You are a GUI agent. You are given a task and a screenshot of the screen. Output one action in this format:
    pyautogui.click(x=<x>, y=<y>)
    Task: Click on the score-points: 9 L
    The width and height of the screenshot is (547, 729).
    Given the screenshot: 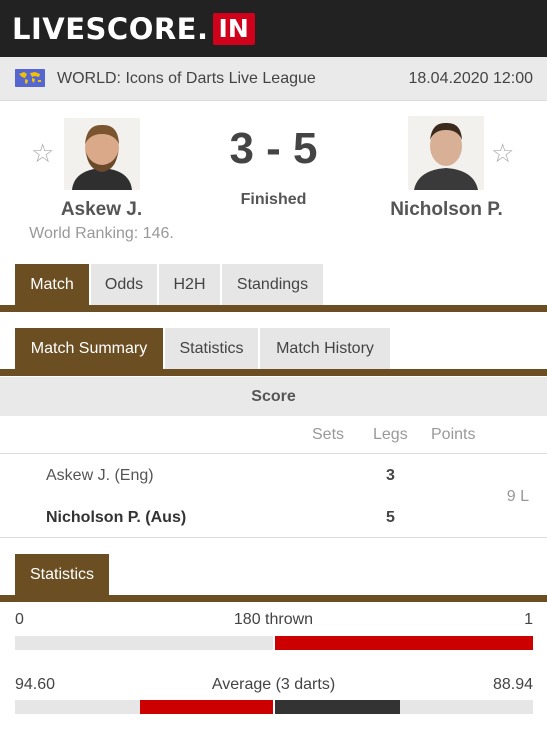 What is the action you would take?
    pyautogui.click(x=517, y=496)
    